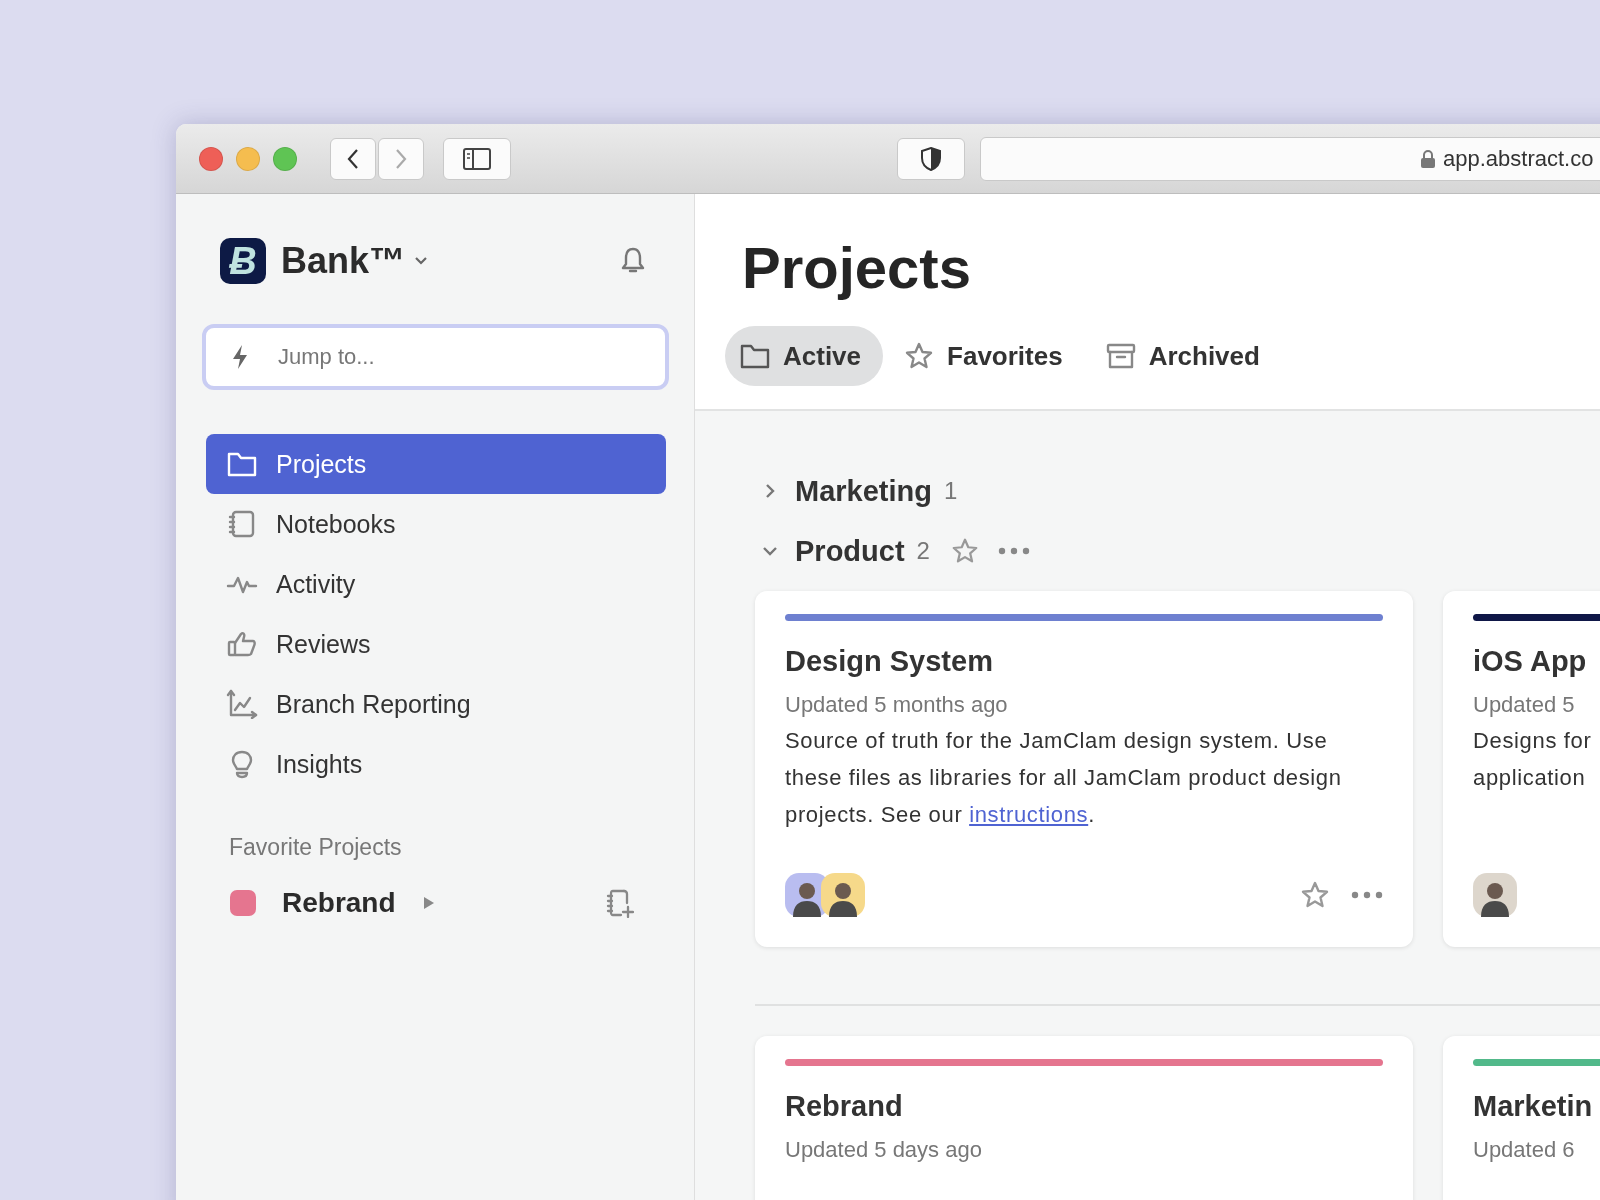 Image resolution: width=1600 pixels, height=1200 pixels. What do you see at coordinates (428, 903) in the screenshot?
I see `play-icon` at bounding box center [428, 903].